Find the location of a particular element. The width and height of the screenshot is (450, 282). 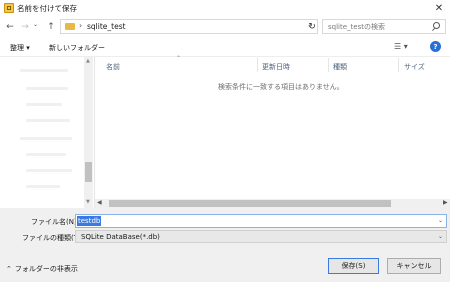

column-header-type: 種類 is located at coordinates (340, 67).